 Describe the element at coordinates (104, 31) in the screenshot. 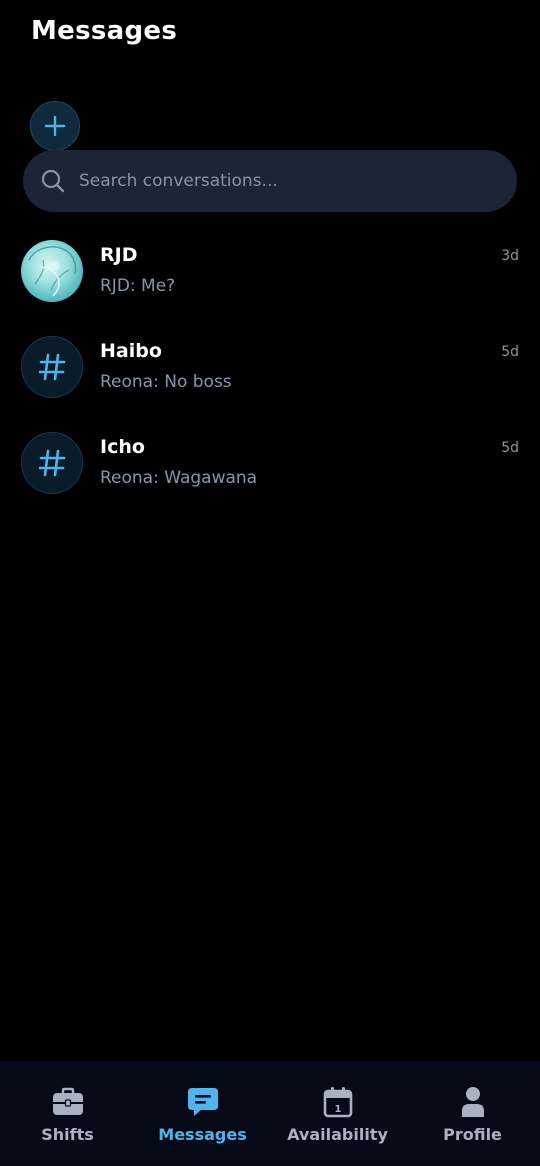

I see `page-title: Messages` at that location.